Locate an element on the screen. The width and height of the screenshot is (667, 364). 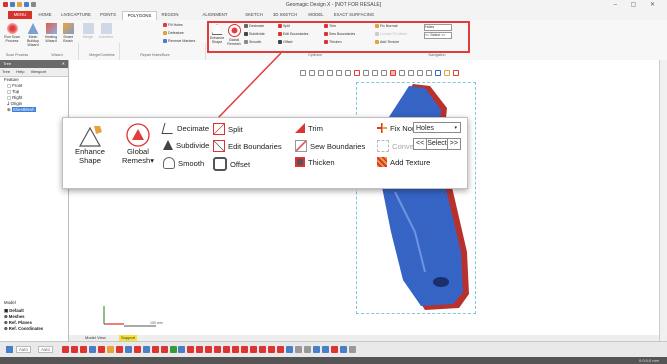
offset-button: Offset is located at coordinates (231, 164).